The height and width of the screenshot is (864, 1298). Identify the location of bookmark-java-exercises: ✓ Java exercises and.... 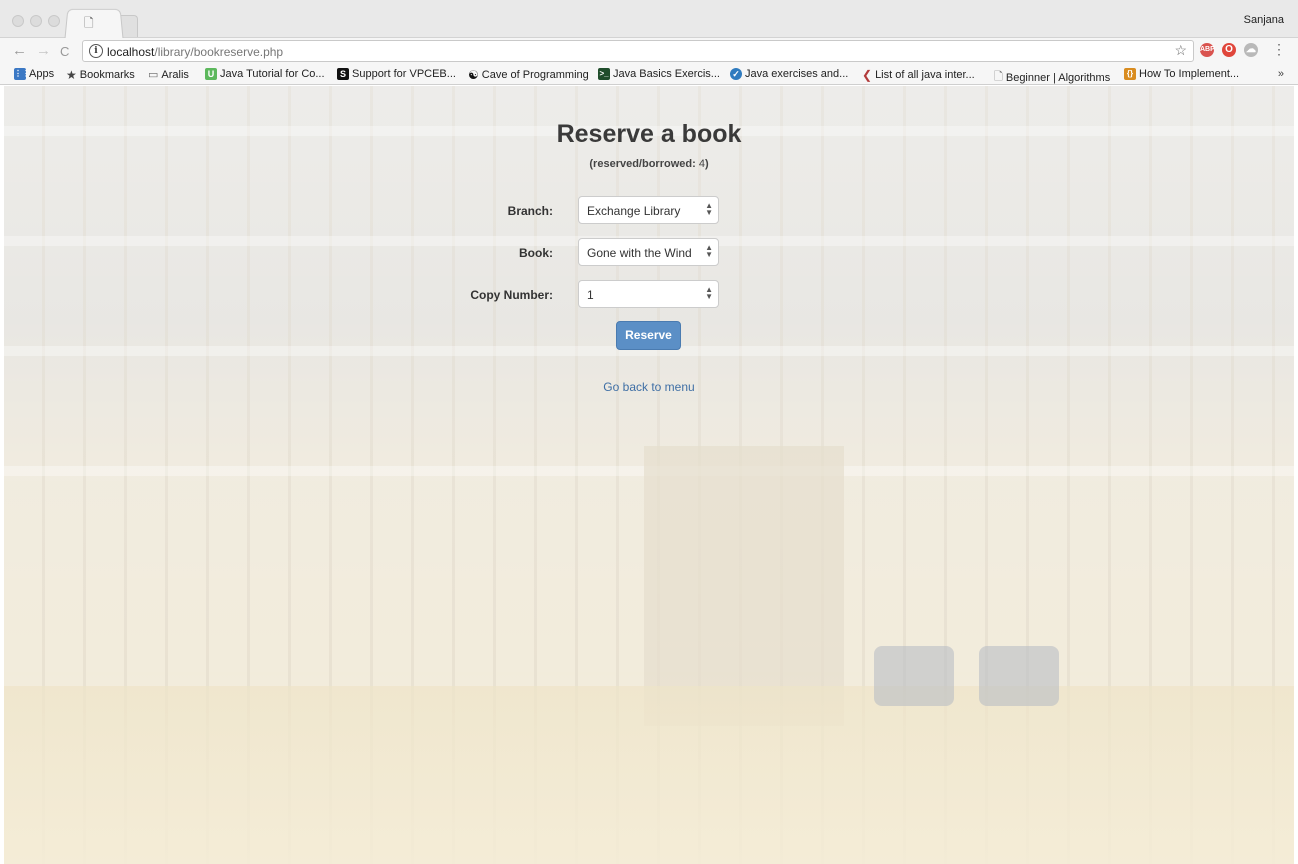
(789, 74).